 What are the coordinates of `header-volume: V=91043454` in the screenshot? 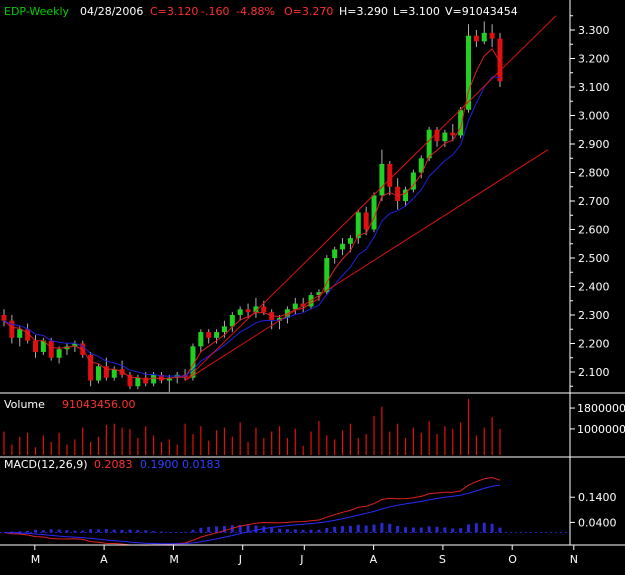 It's located at (481, 11).